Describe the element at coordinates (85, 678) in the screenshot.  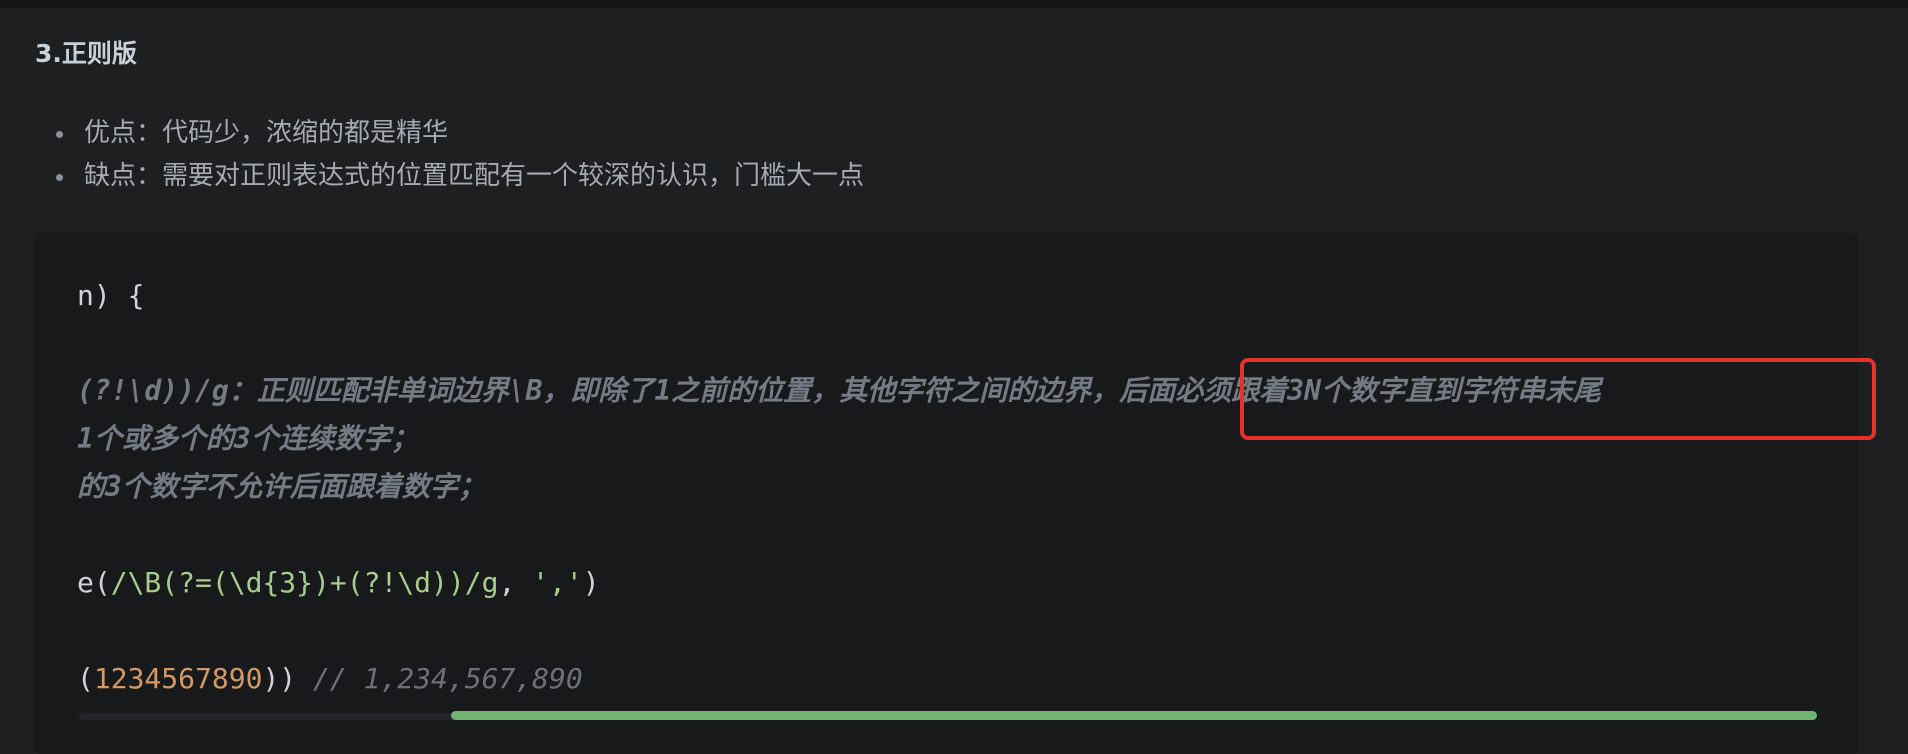
I see `code-token-open-paren: (` at that location.